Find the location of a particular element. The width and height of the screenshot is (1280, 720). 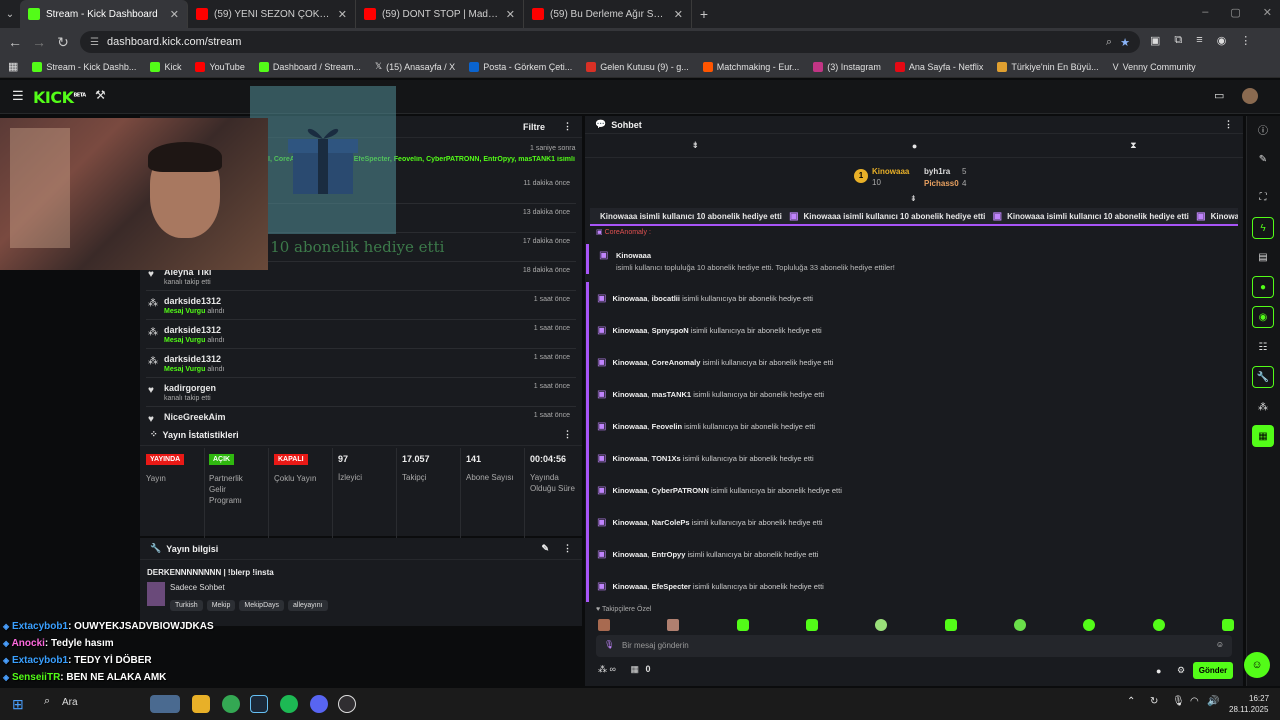

bookmark-item: 𝕏 (15) Anasayfa / X is located at coordinates (415, 66).